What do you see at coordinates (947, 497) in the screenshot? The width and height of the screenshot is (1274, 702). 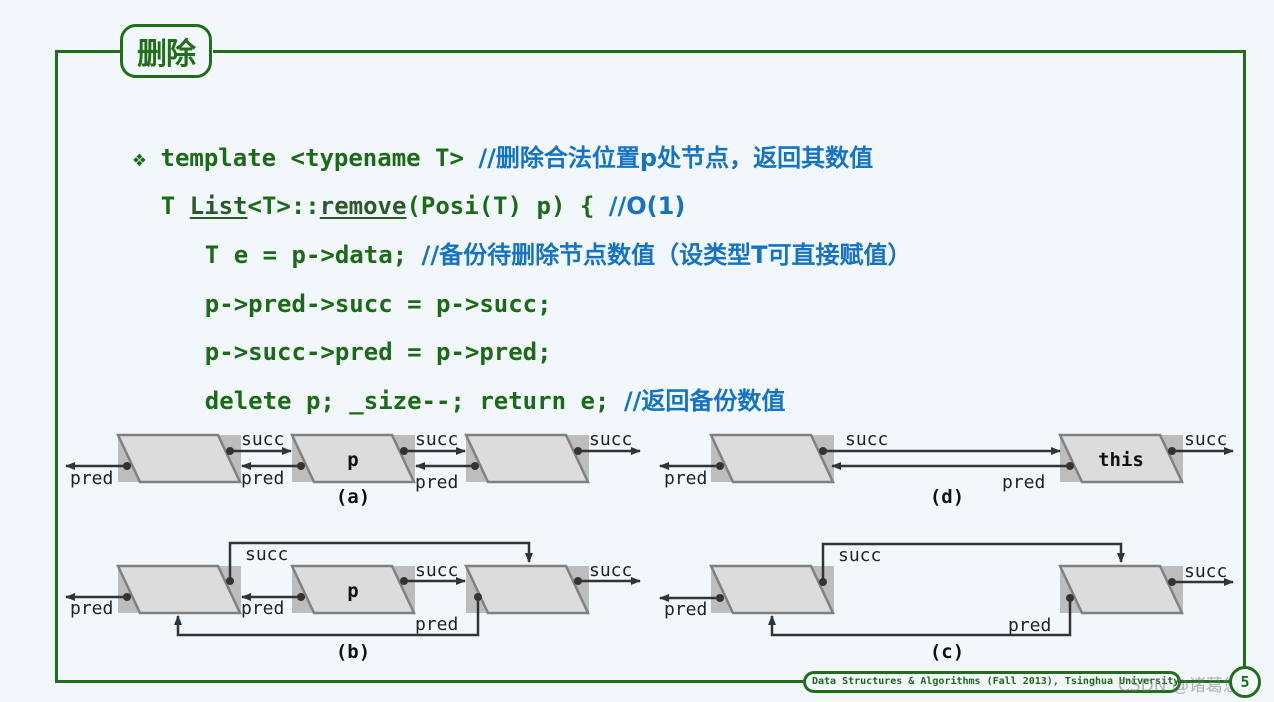 I see `diagram-caption: (d)` at bounding box center [947, 497].